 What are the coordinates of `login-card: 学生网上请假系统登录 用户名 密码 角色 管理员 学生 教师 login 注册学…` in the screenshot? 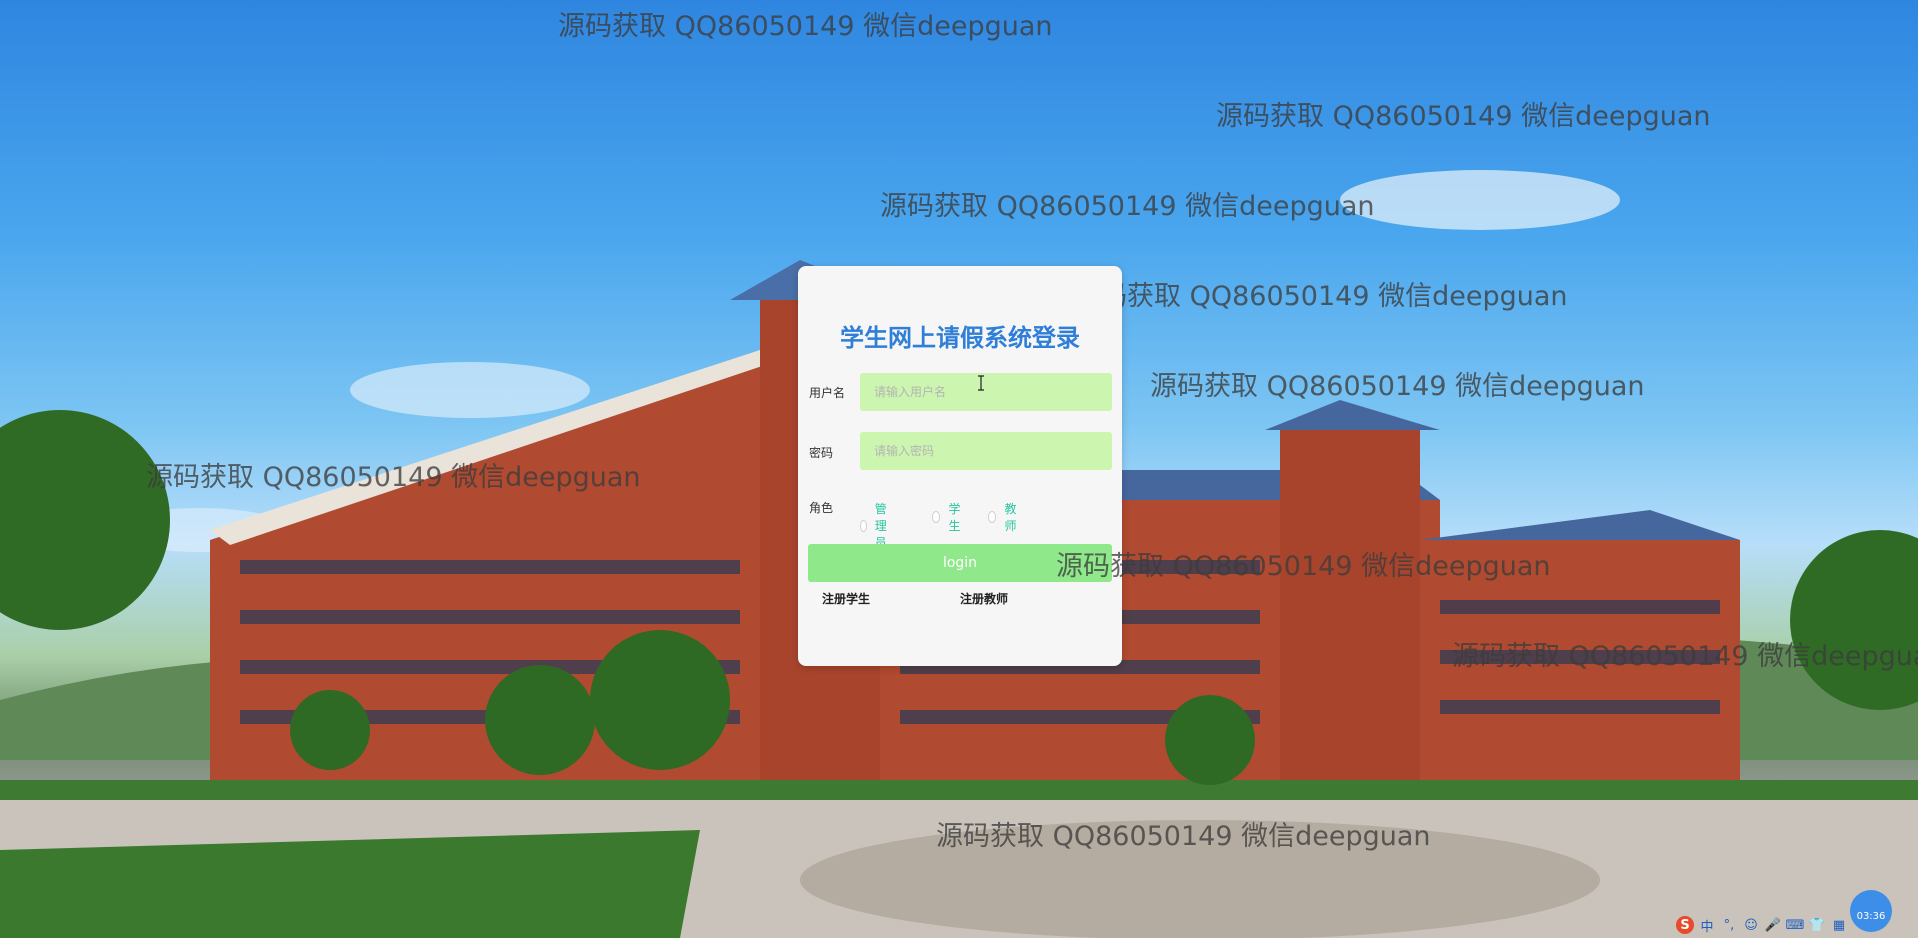 It's located at (960, 466).